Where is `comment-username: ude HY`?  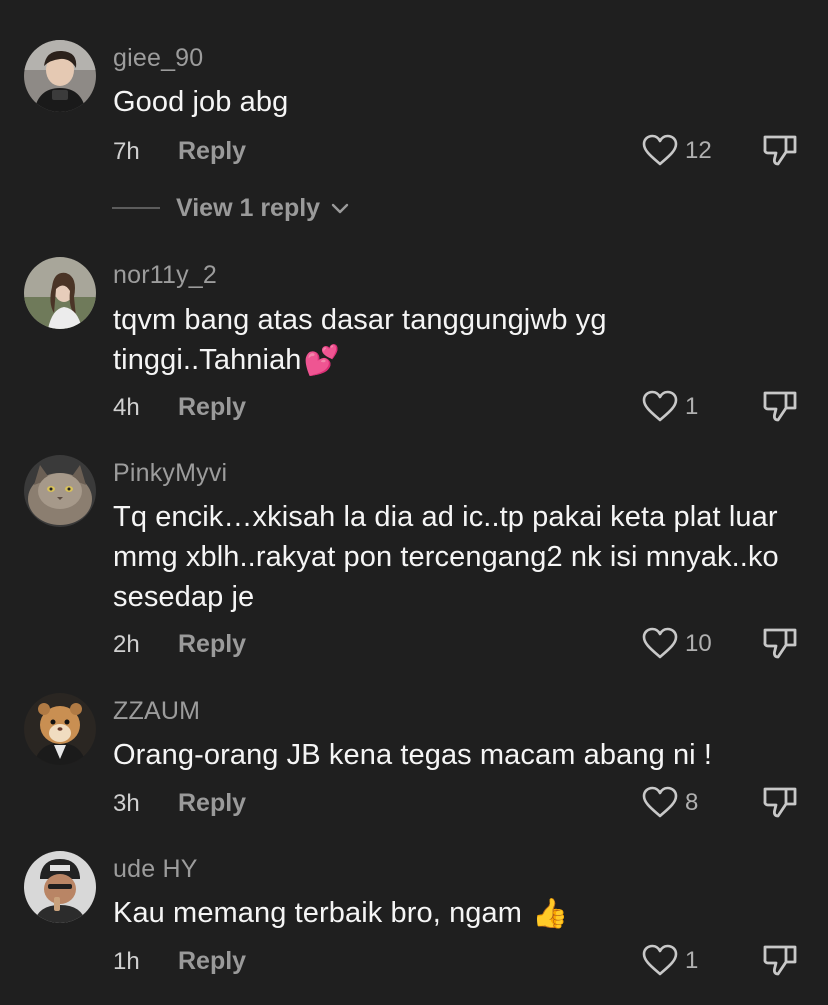 comment-username: ude HY is located at coordinates (155, 869).